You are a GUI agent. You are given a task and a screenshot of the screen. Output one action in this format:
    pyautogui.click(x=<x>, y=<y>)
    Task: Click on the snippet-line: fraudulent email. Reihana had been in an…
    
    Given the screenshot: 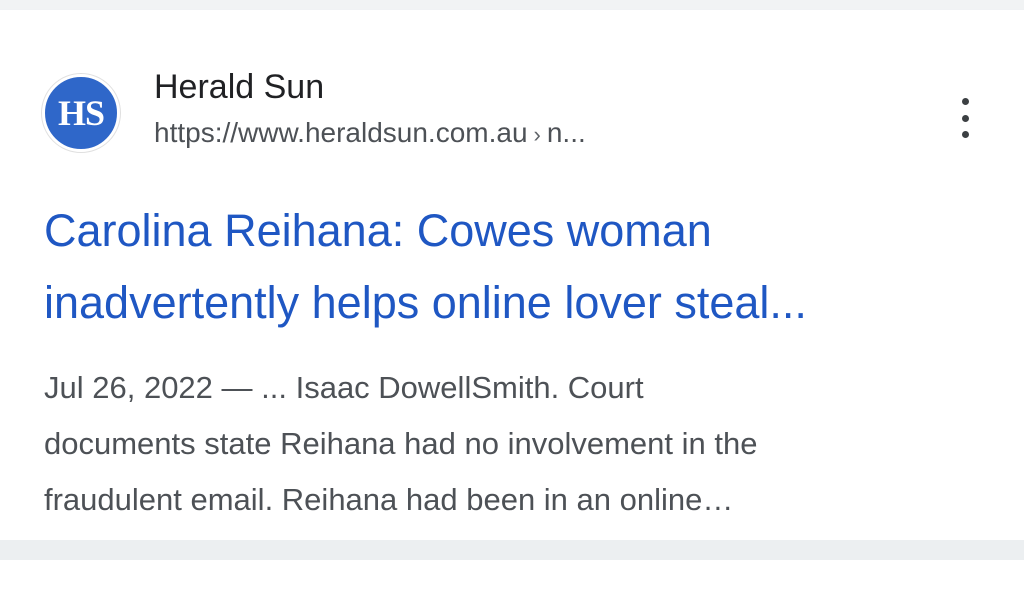 What is the action you would take?
    pyautogui.click(x=389, y=499)
    